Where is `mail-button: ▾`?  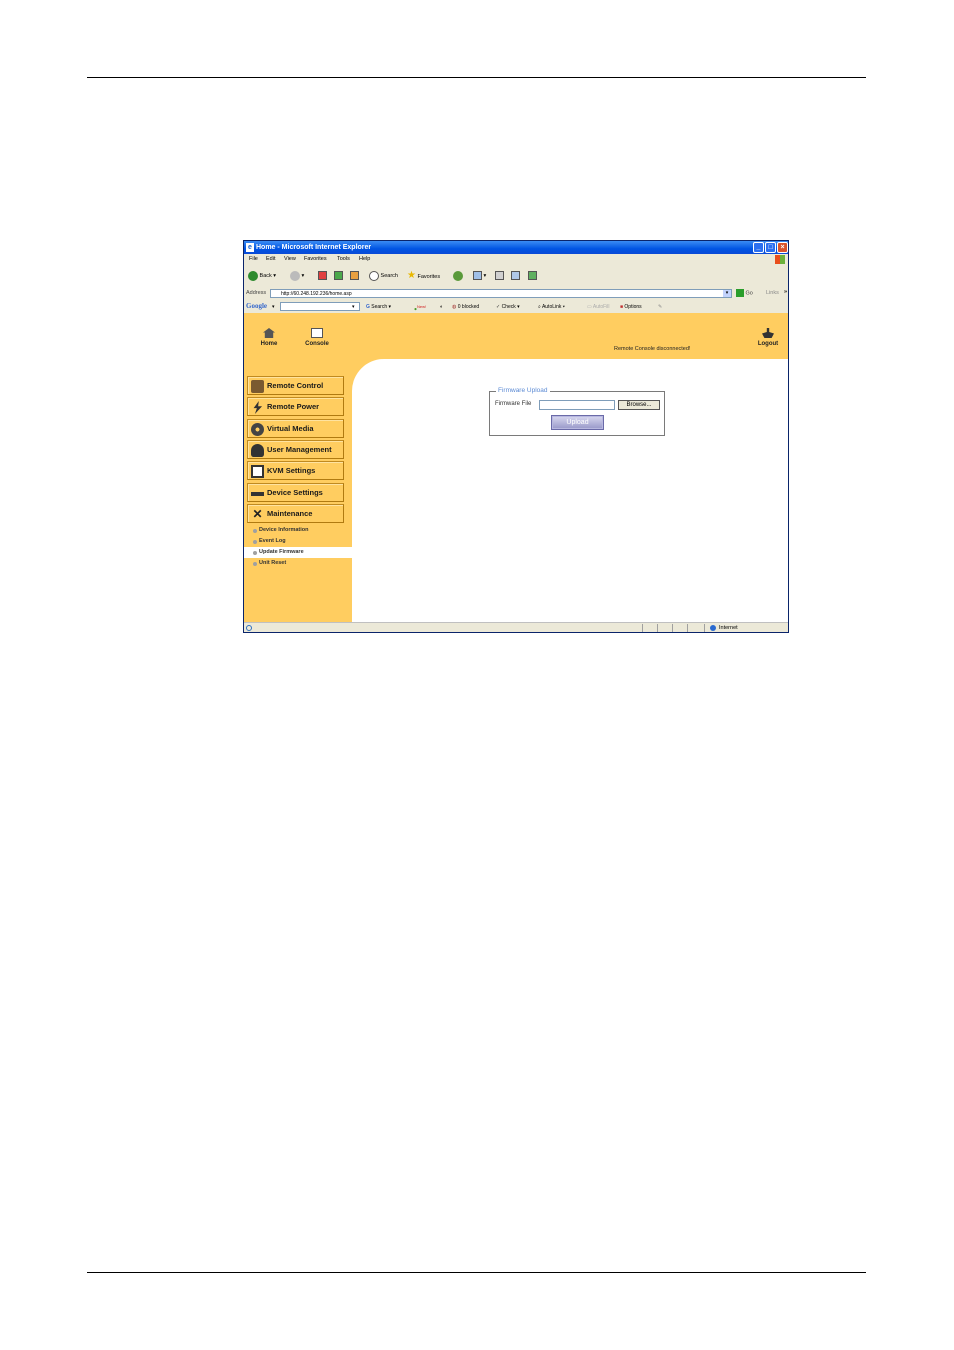 mail-button: ▾ is located at coordinates (479, 276).